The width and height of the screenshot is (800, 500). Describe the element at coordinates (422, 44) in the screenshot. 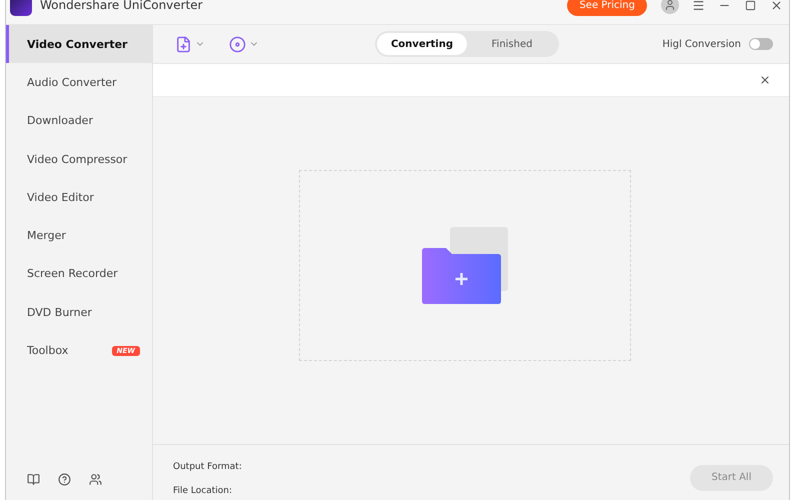

I see `tab: Converting` at that location.